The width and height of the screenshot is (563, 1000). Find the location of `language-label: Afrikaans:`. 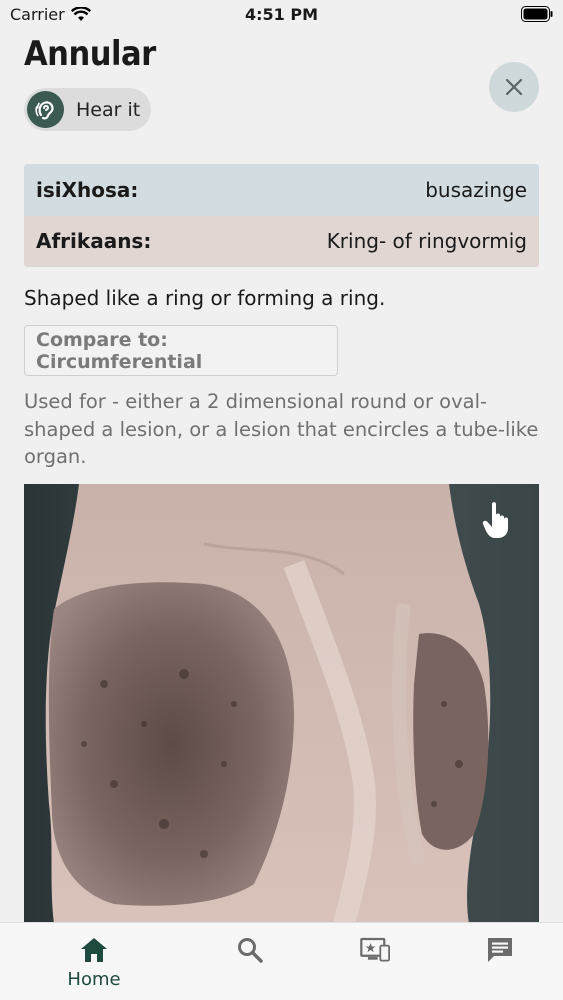

language-label: Afrikaans: is located at coordinates (94, 241).